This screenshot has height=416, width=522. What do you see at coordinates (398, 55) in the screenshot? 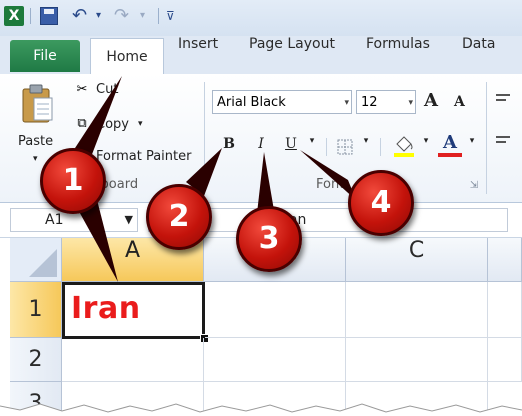
I see `tab-formulas: Formulas` at bounding box center [398, 55].